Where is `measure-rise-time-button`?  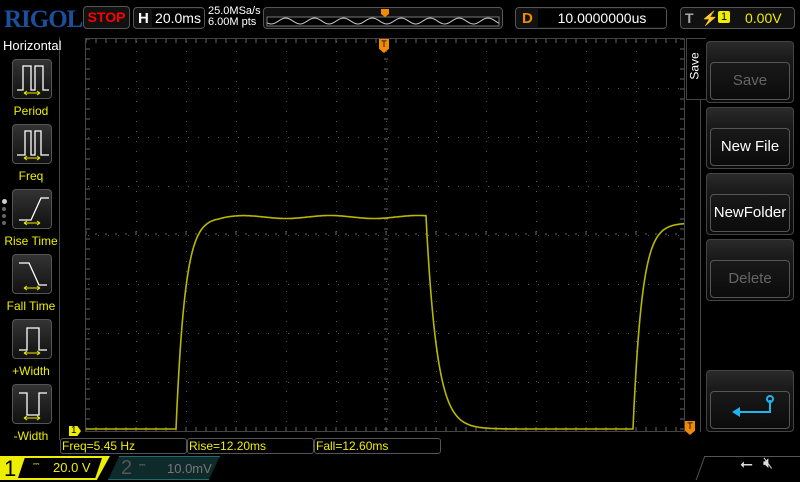
measure-rise-time-button is located at coordinates (32, 209).